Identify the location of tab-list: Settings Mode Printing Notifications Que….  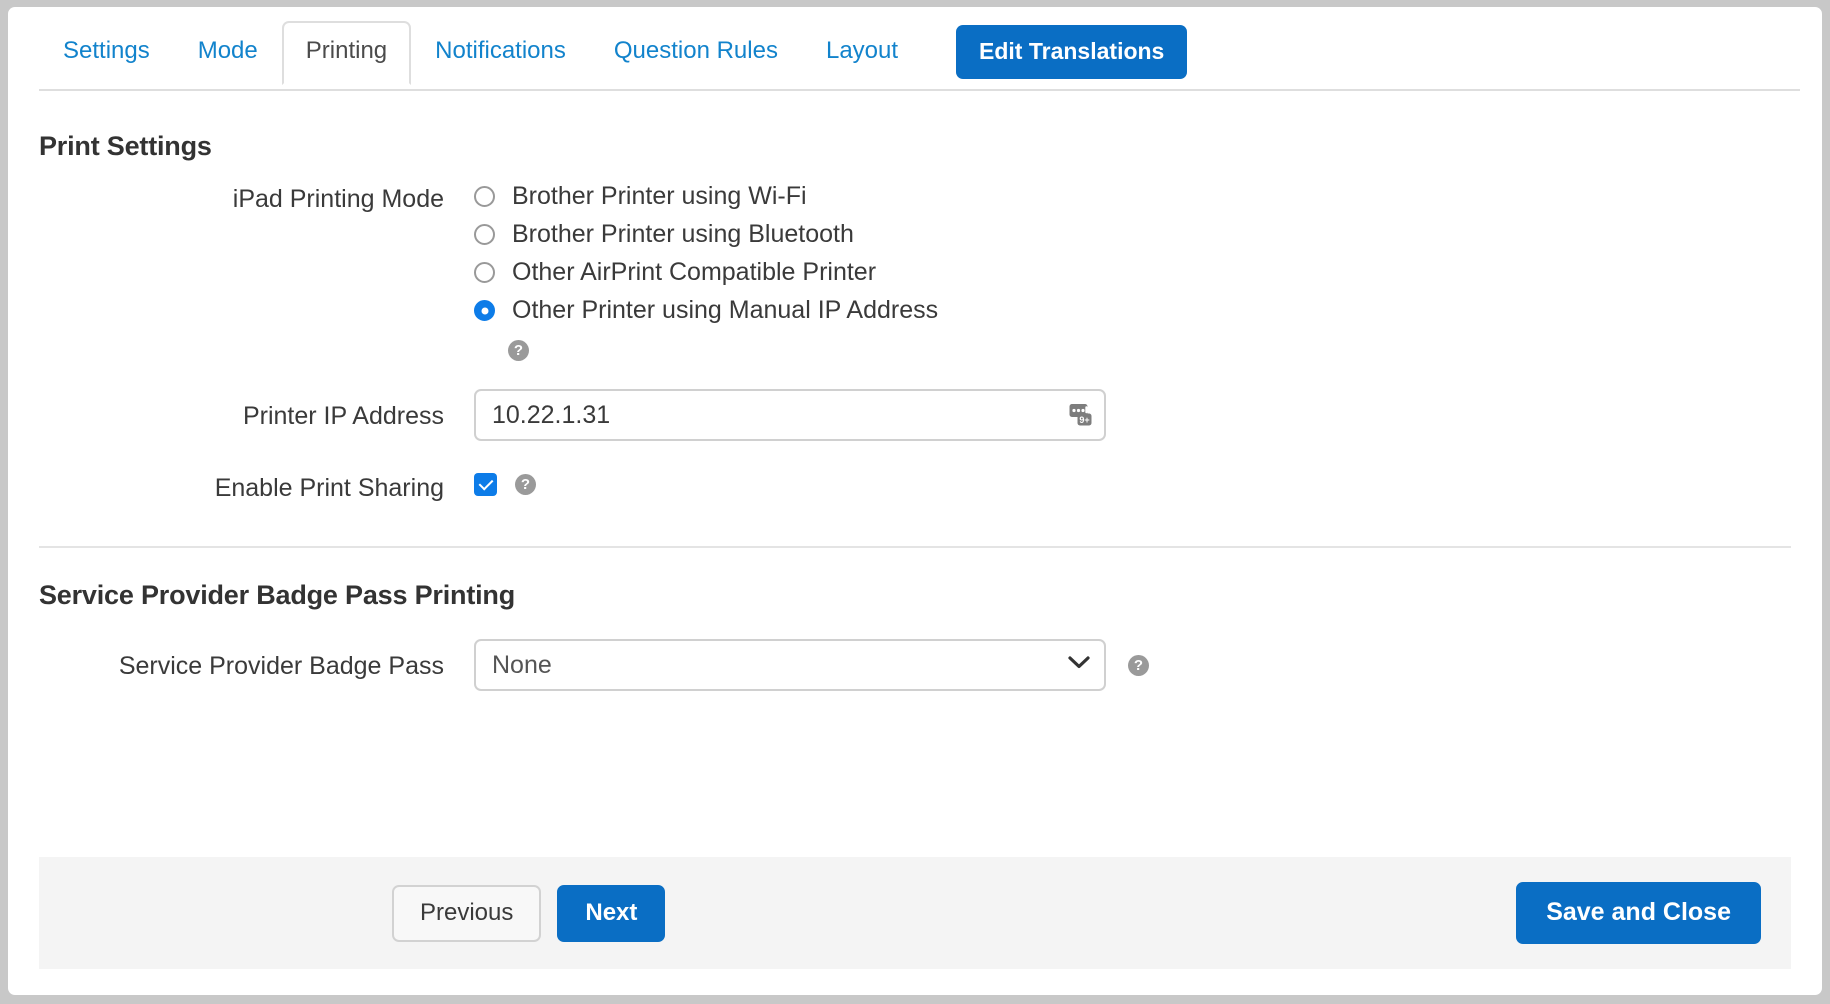
(613, 53).